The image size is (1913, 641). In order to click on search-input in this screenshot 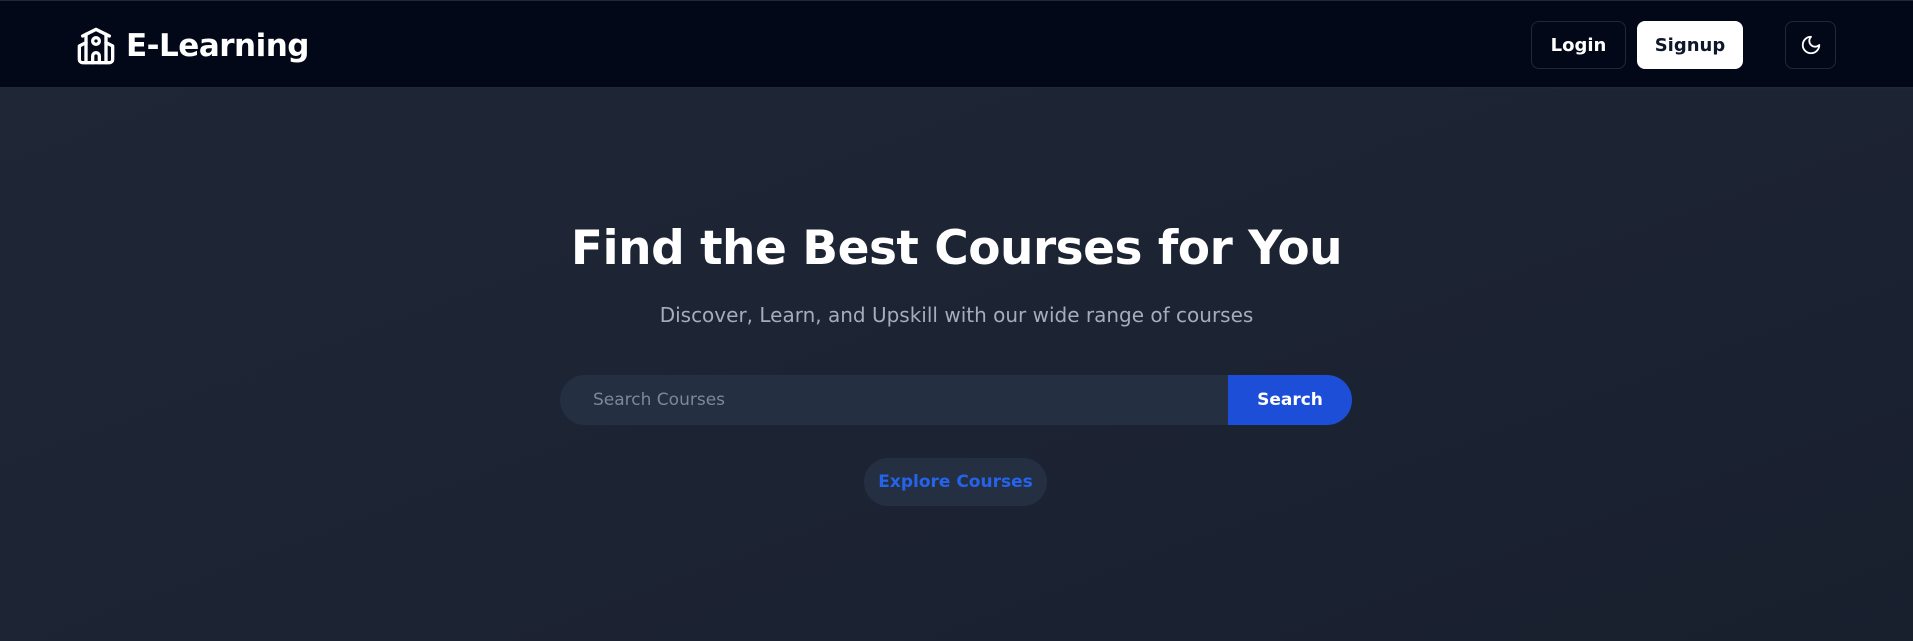, I will do `click(894, 400)`.